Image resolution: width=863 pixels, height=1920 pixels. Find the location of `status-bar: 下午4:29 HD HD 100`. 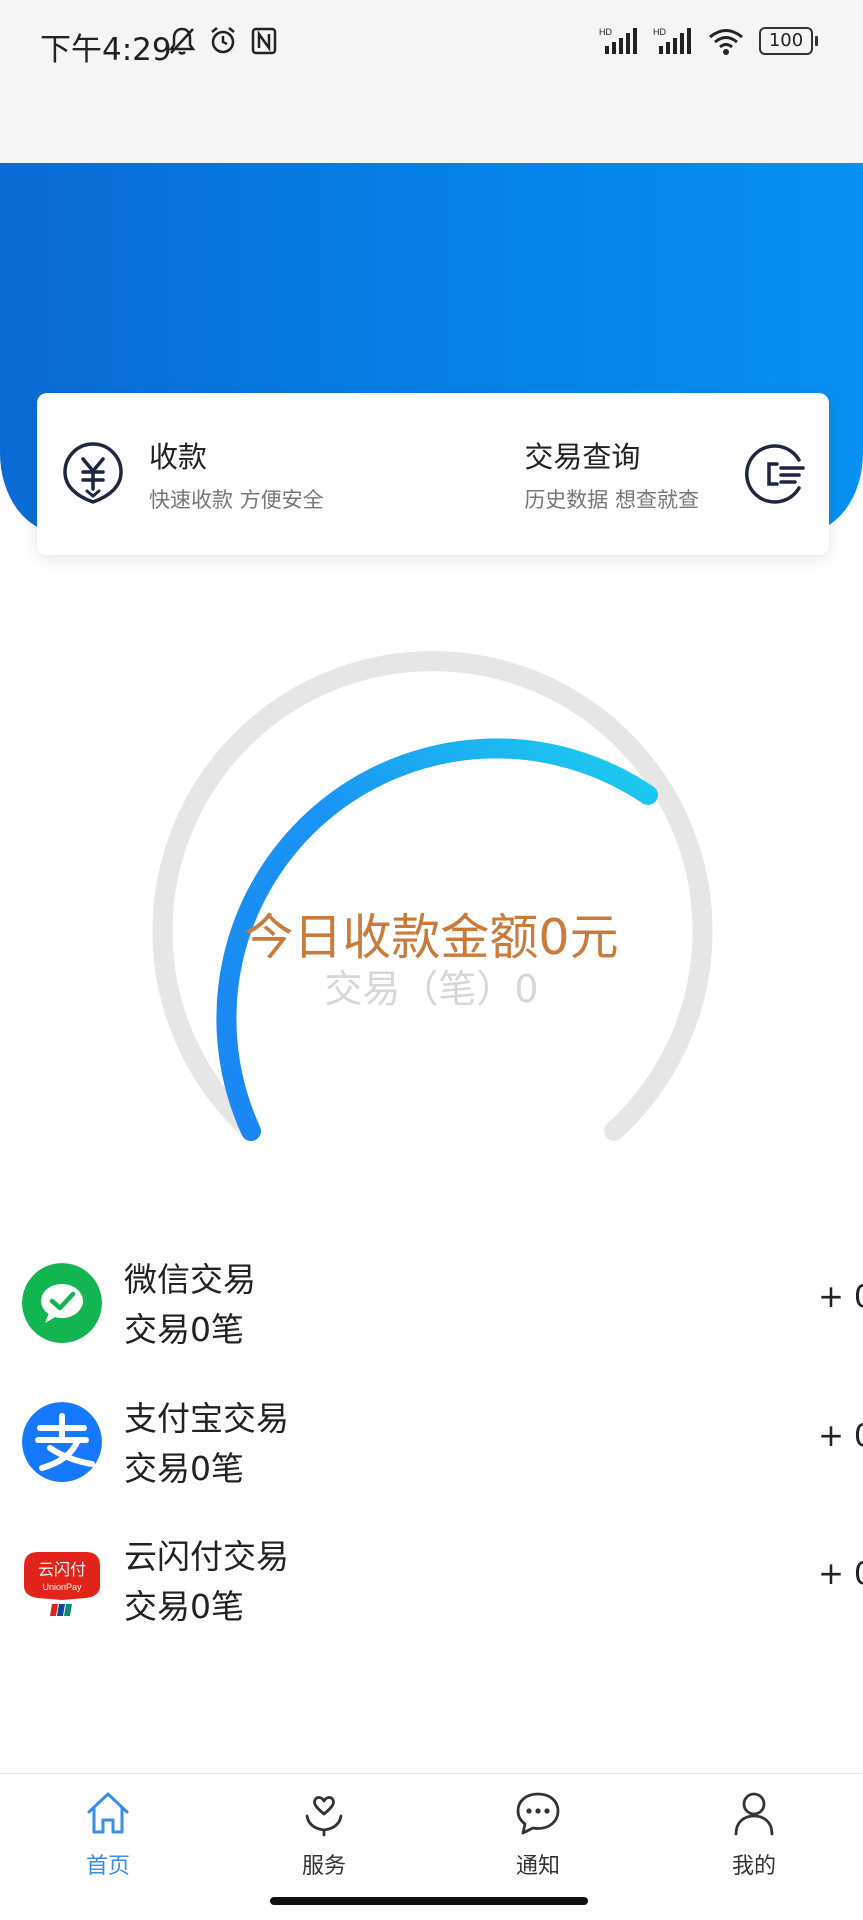

status-bar: 下午4:29 HD HD 100 is located at coordinates (431, 81).